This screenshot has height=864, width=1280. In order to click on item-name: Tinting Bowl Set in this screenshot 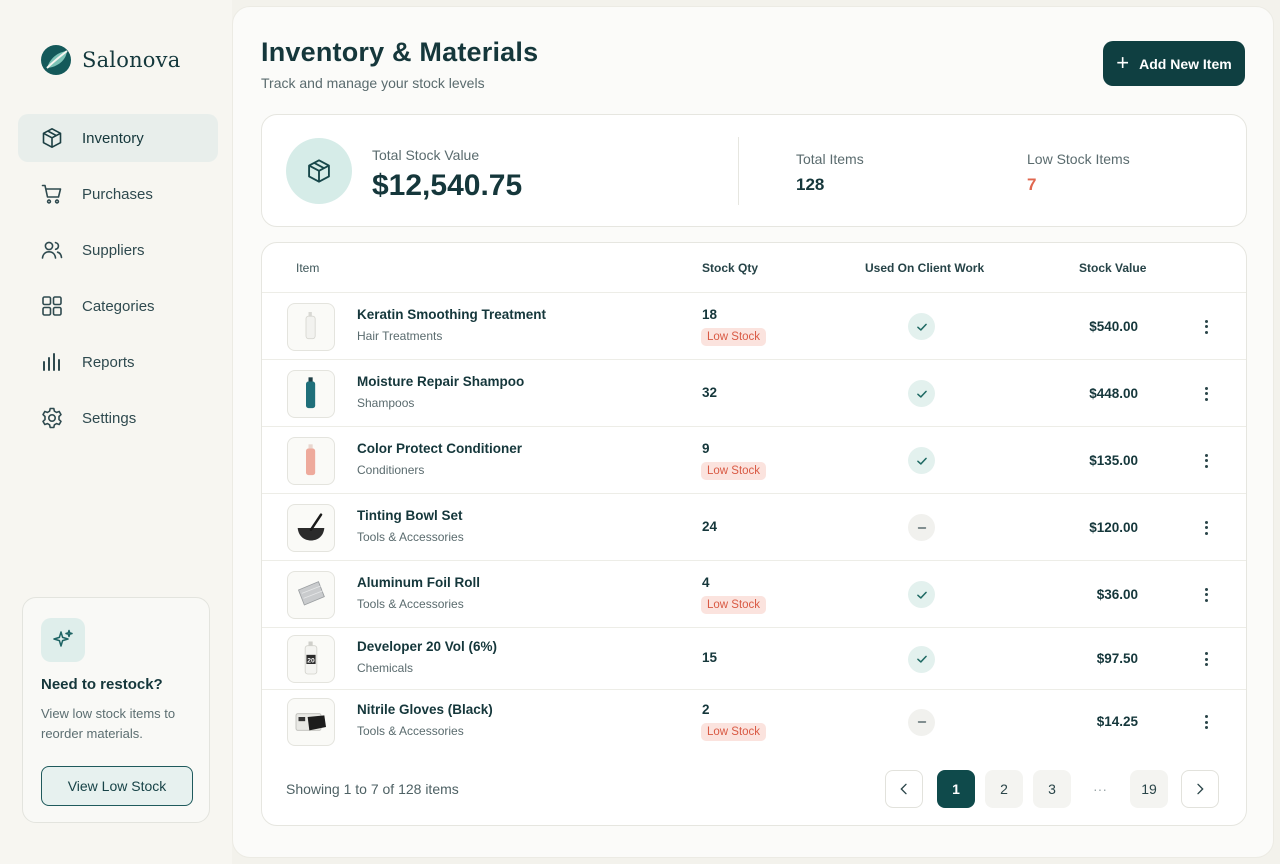, I will do `click(410, 515)`.